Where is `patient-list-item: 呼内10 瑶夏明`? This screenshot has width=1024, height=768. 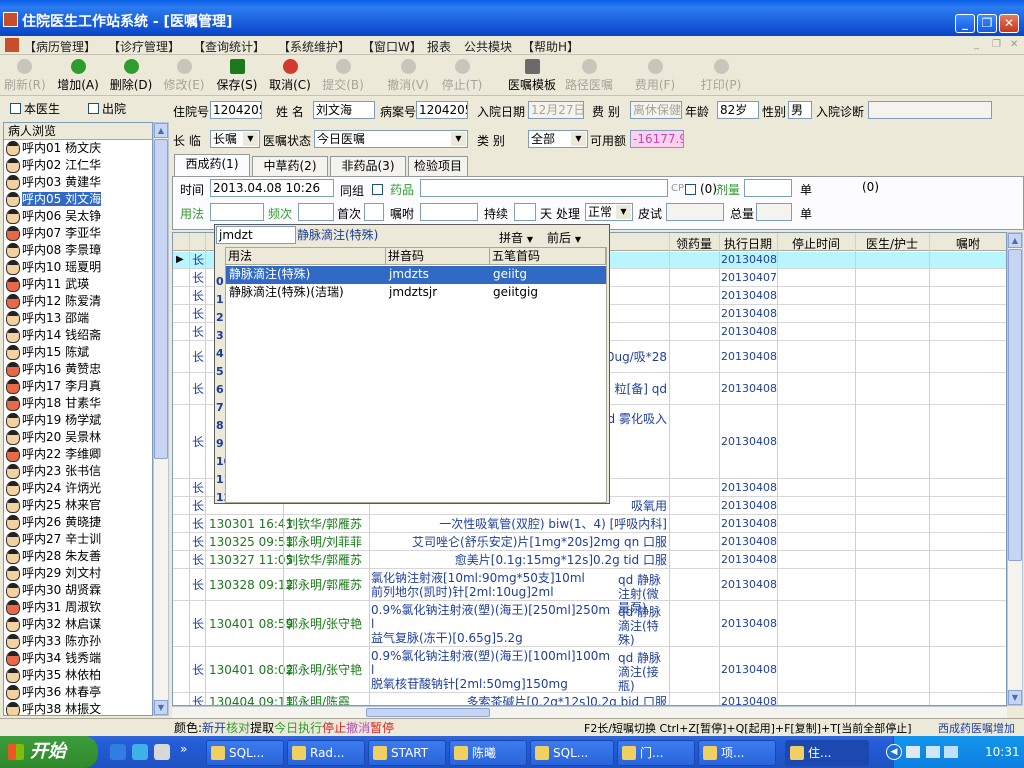
patient-list-item: 呼内10 瑶夏明 is located at coordinates (78, 267).